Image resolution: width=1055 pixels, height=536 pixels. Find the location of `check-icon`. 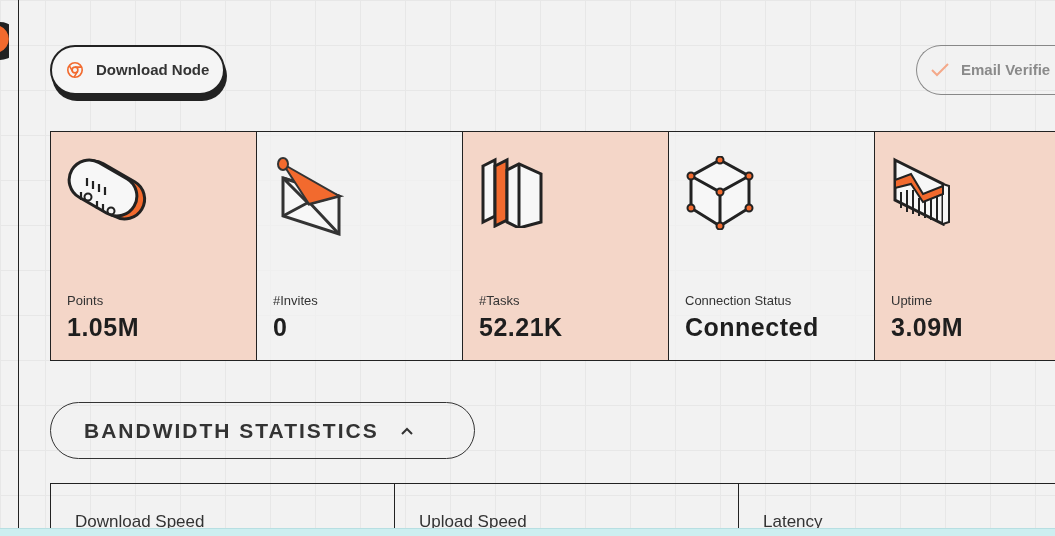

check-icon is located at coordinates (940, 70).